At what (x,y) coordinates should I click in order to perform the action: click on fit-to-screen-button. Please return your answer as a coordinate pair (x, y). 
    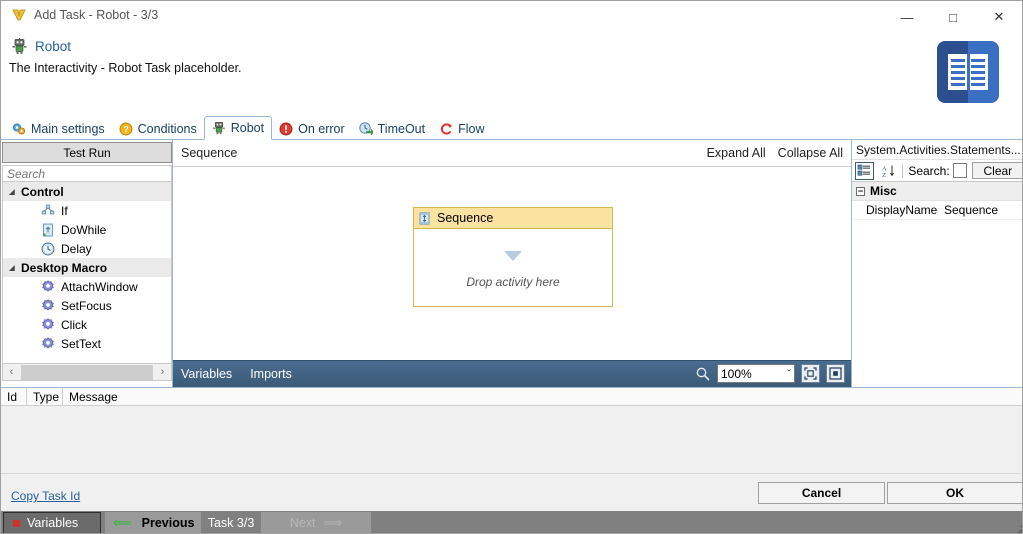
    Looking at the image, I should click on (810, 373).